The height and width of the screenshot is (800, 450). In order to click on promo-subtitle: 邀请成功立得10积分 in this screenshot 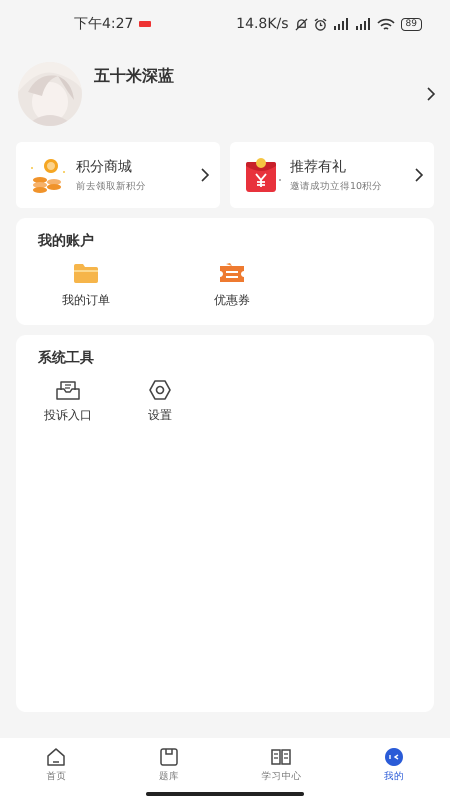, I will do `click(337, 186)`.